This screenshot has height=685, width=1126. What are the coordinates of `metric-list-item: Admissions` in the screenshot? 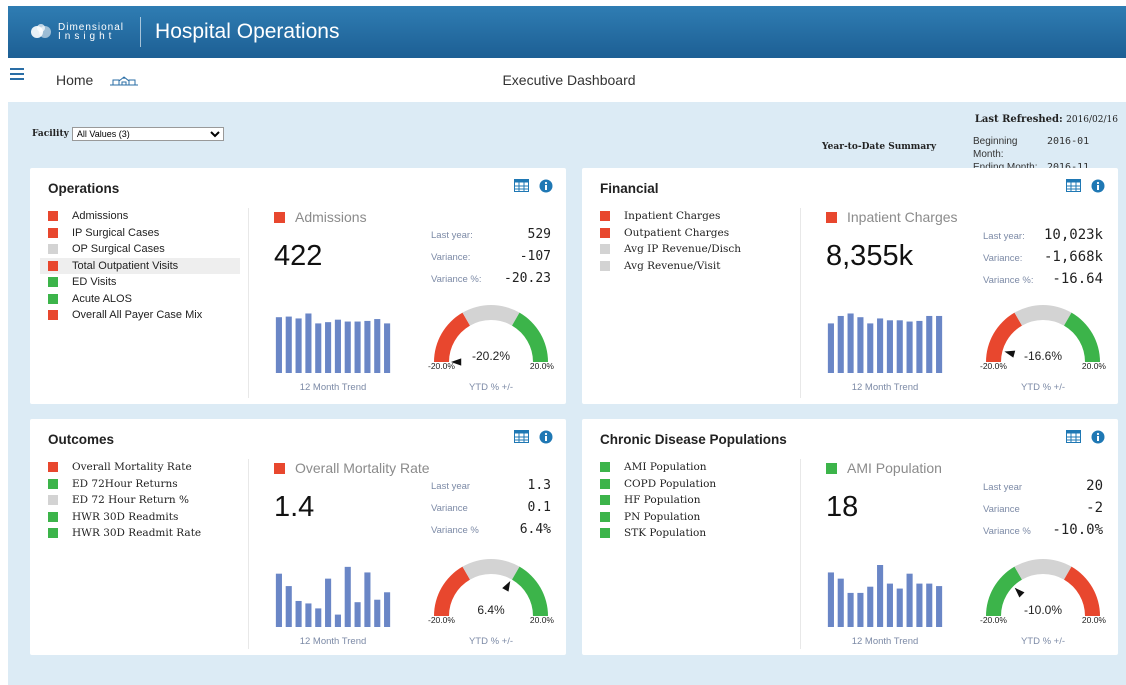 It's located at (140, 216).